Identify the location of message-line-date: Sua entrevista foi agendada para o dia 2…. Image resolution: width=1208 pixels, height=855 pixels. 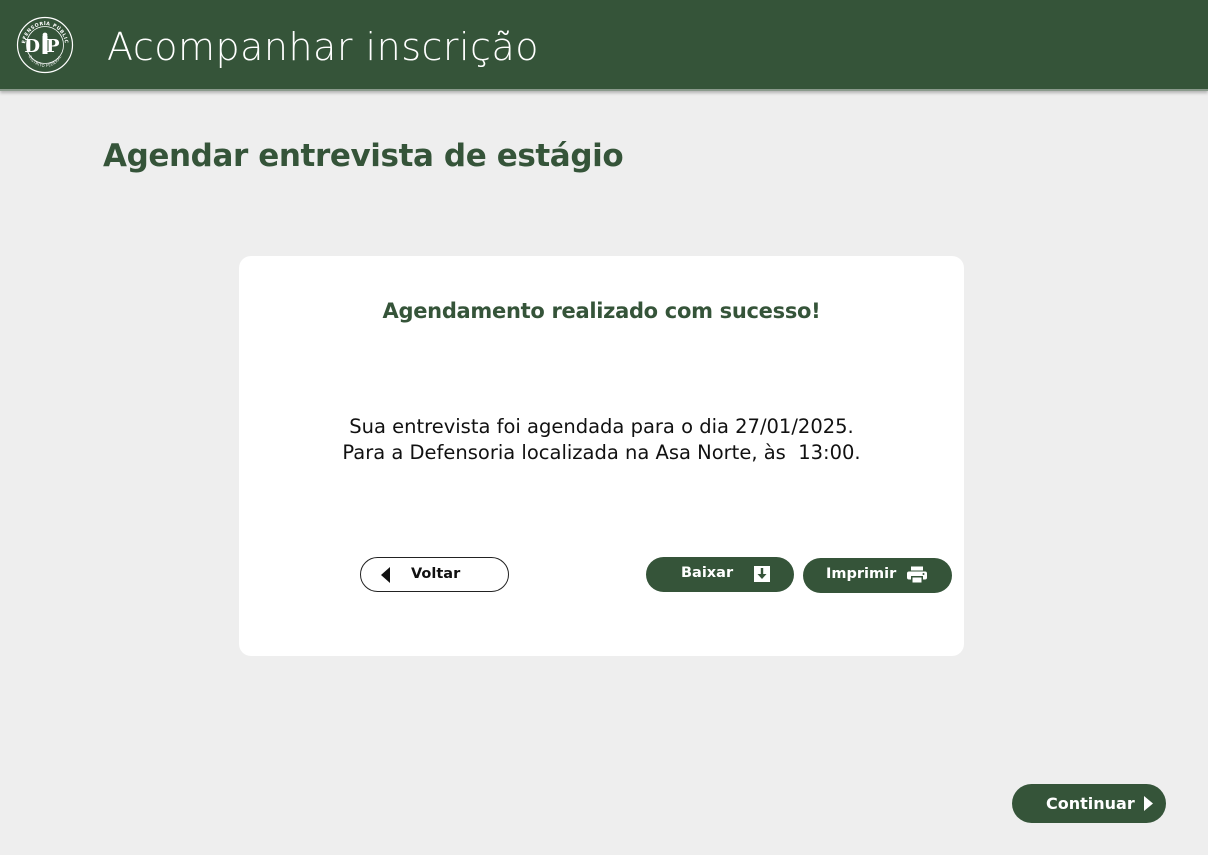
(601, 426).